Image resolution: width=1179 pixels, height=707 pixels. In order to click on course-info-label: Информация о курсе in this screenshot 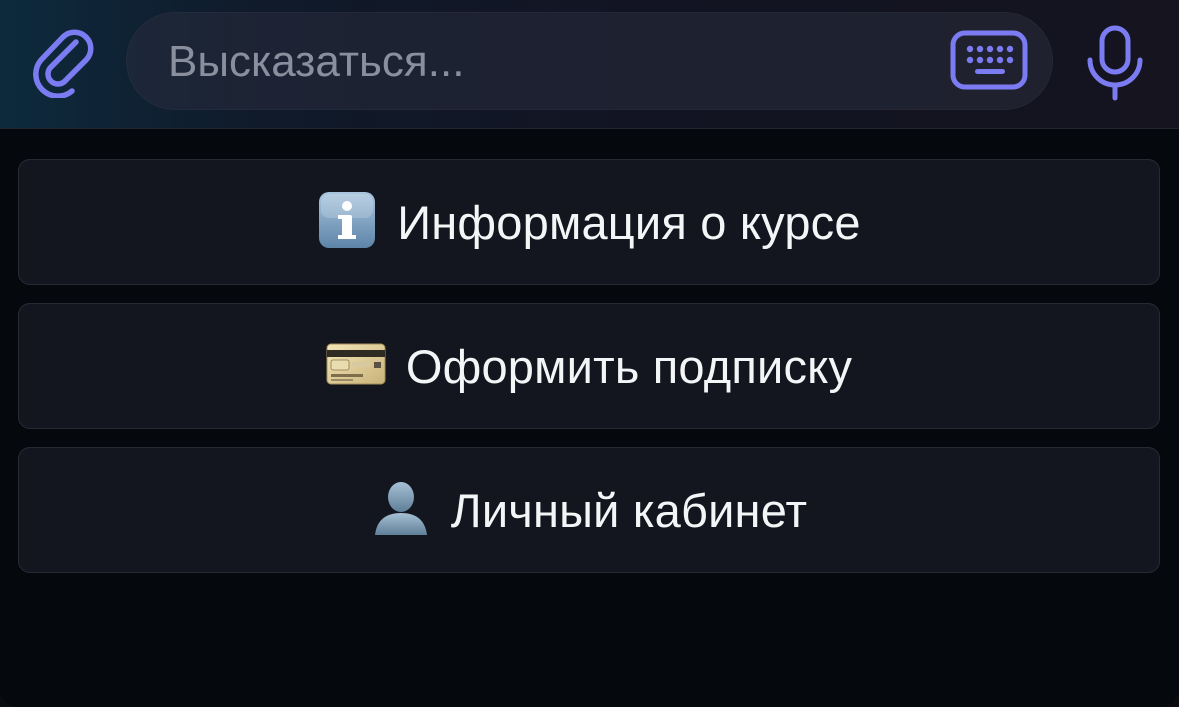, I will do `click(629, 222)`.